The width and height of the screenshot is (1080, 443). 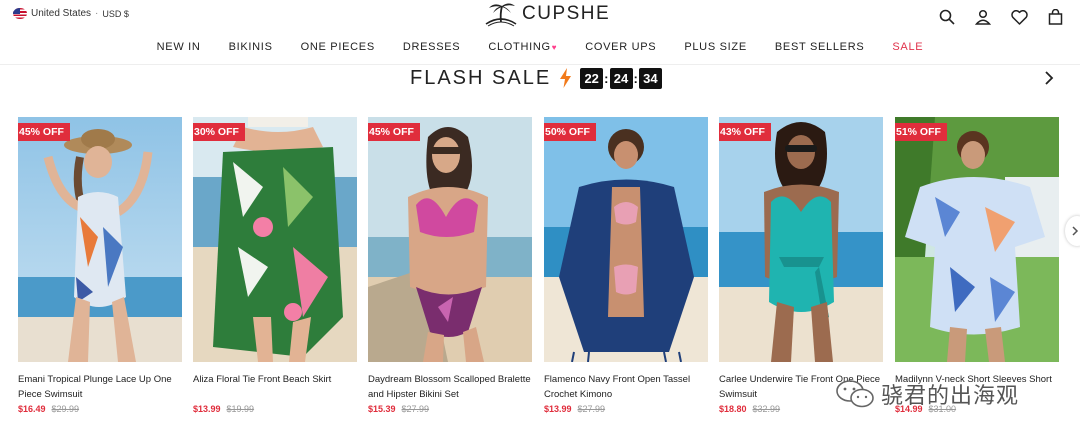 I want to click on nav-item-clothing: CLOTHING♥, so click(x=522, y=48).